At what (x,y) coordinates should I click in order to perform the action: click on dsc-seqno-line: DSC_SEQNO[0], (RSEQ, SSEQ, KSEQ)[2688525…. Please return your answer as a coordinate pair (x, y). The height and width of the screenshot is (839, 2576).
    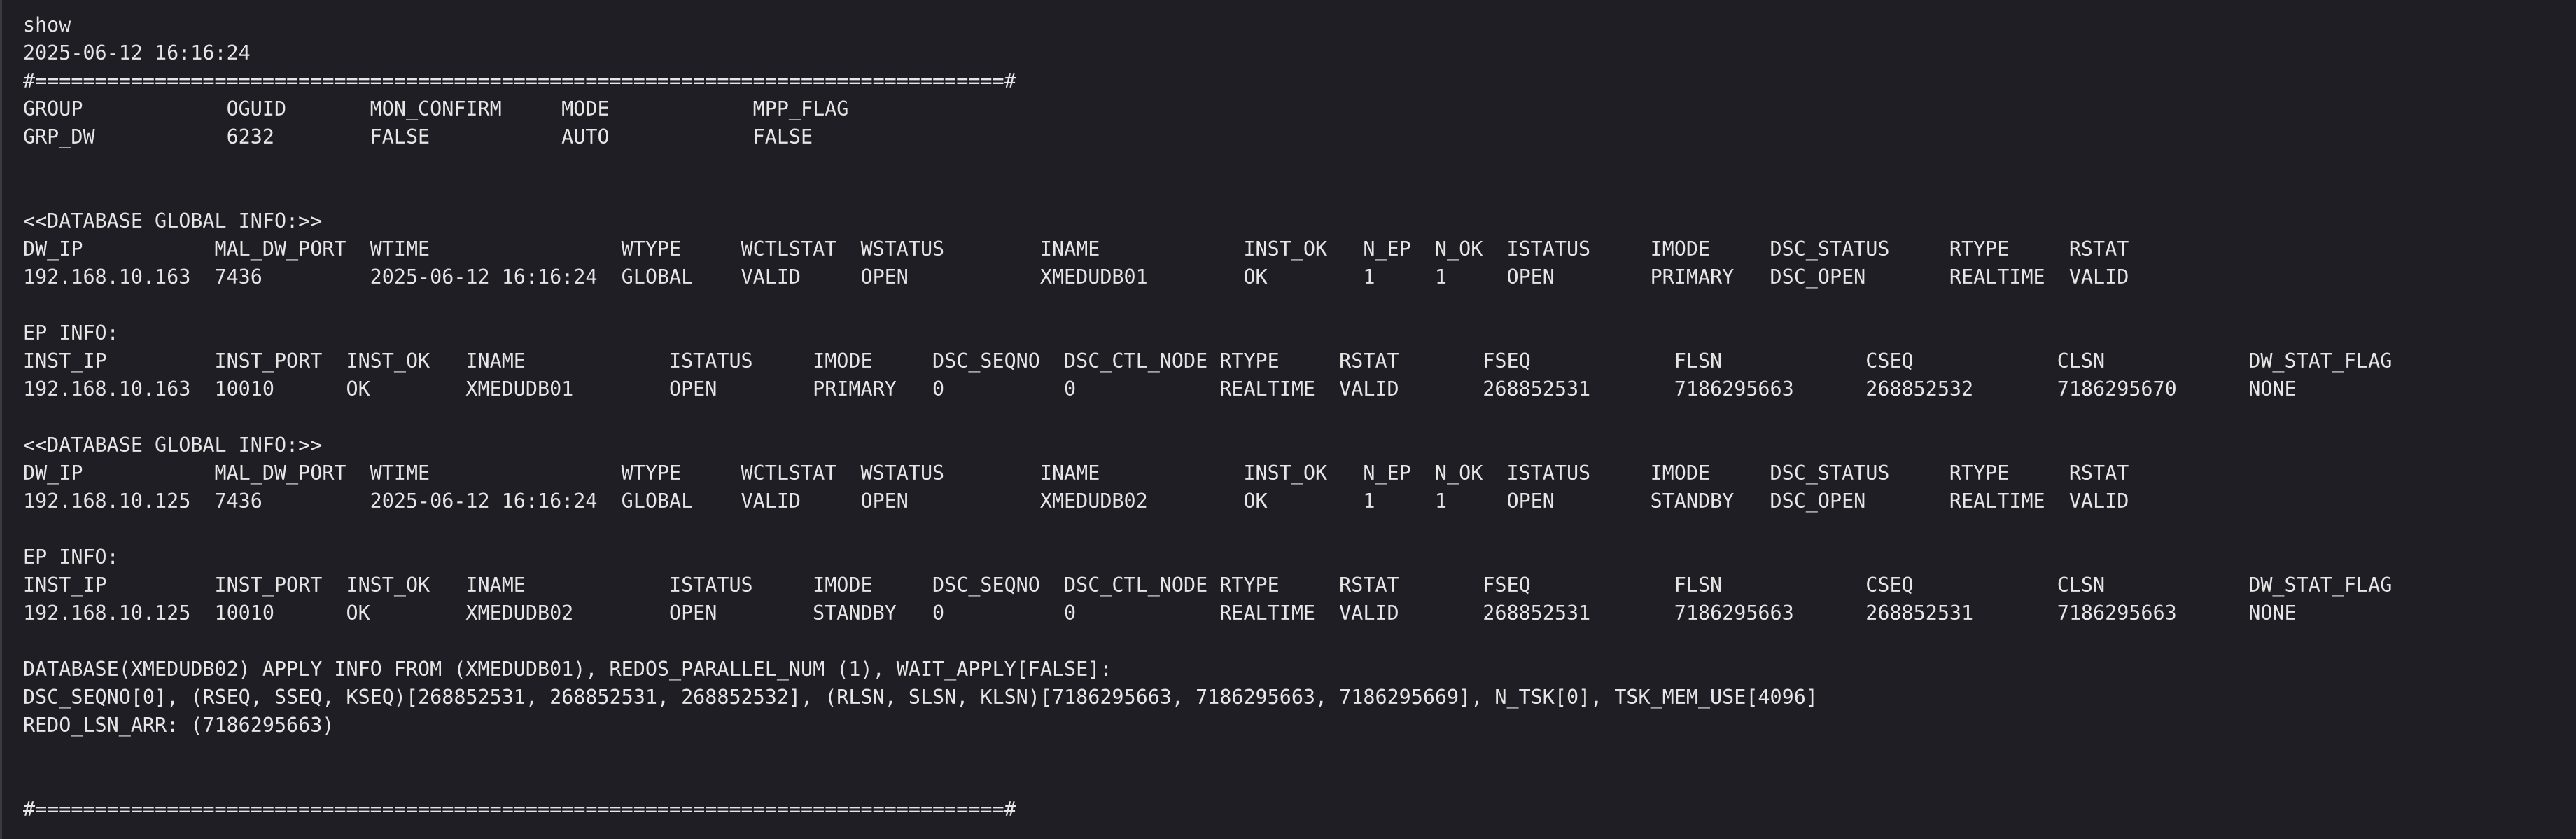
    Looking at the image, I should click on (920, 697).